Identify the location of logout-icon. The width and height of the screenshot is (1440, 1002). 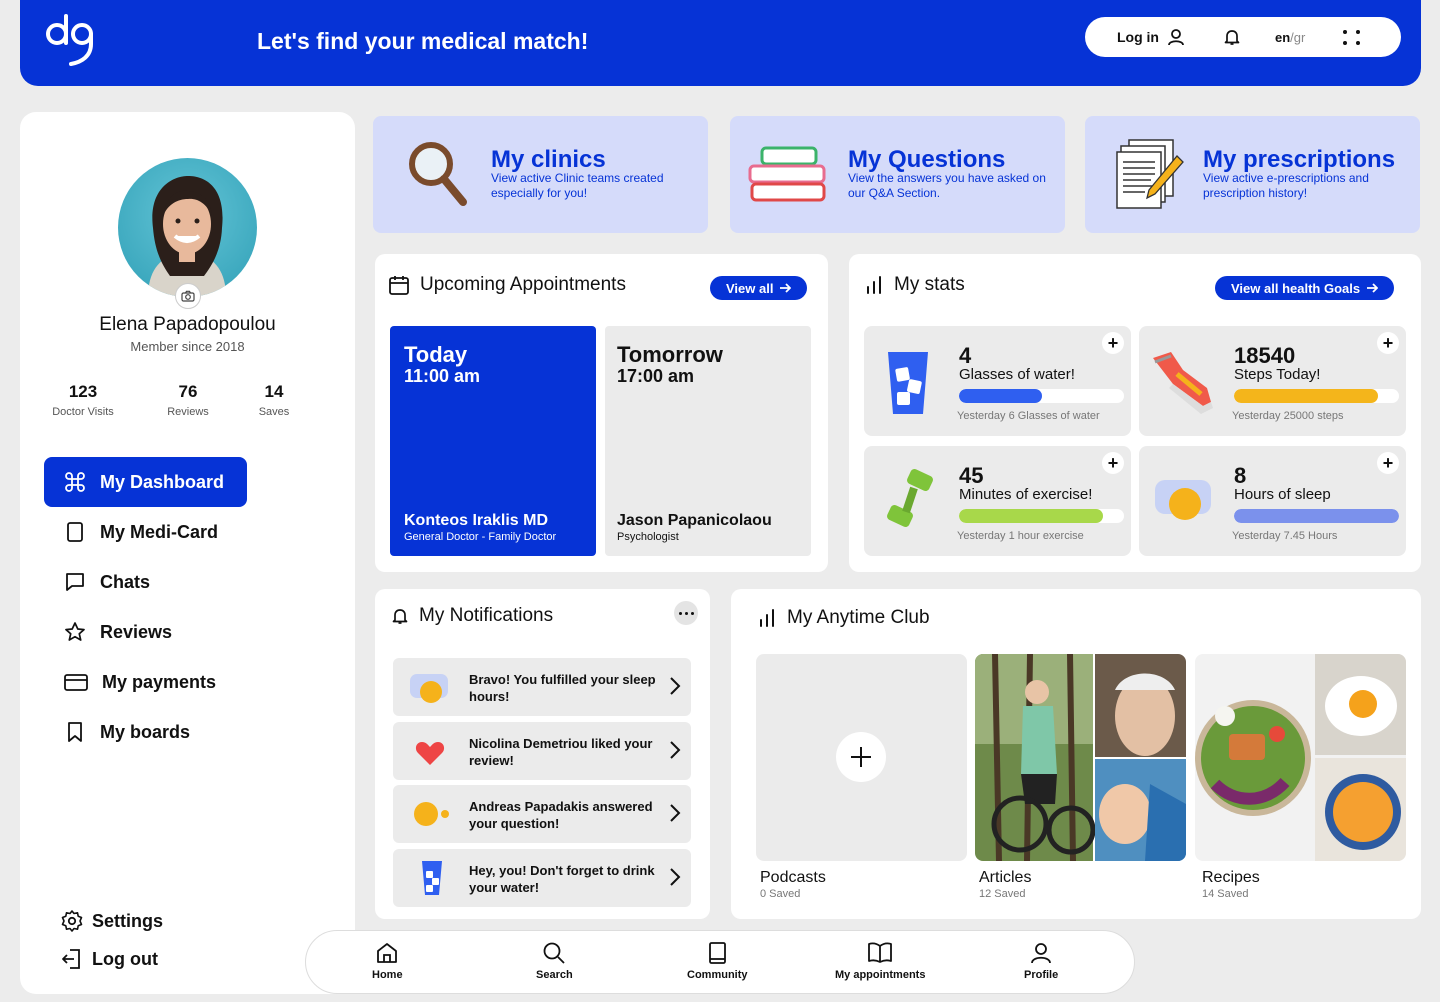
(71, 959).